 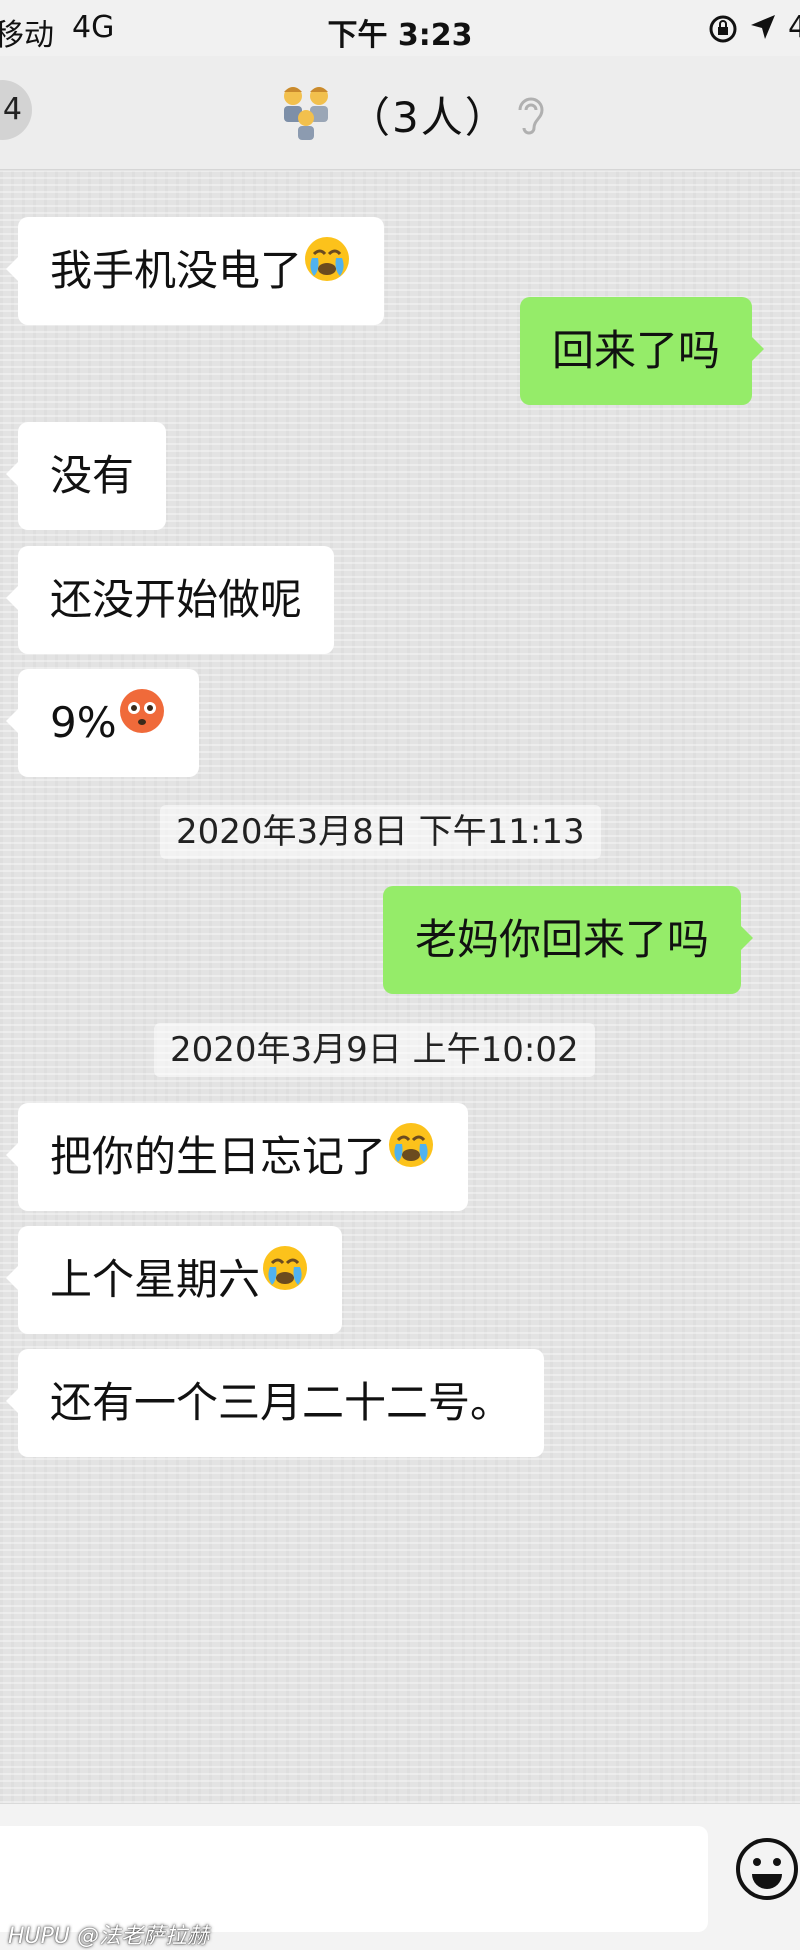 I want to click on message-bubble: 把你的生日忘记了, so click(x=237, y=1156).